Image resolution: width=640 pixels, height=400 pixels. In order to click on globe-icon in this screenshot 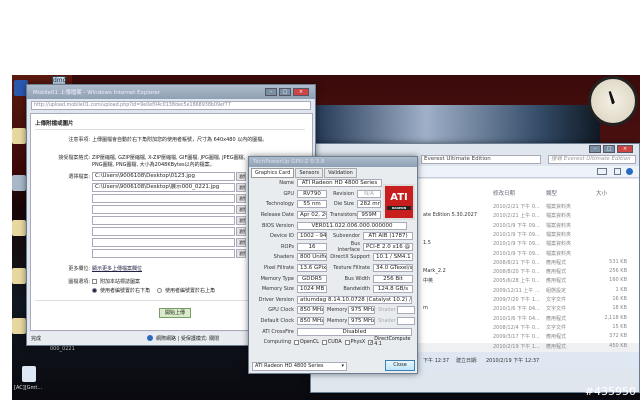, I will do `click(150, 338)`.